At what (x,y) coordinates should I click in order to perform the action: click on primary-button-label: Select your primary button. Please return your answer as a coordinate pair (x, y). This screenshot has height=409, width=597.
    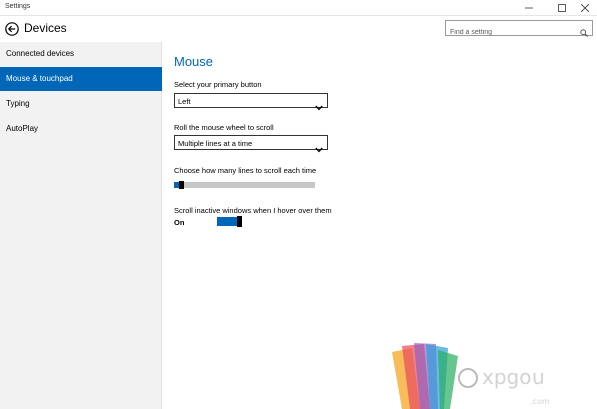
    Looking at the image, I should click on (218, 84).